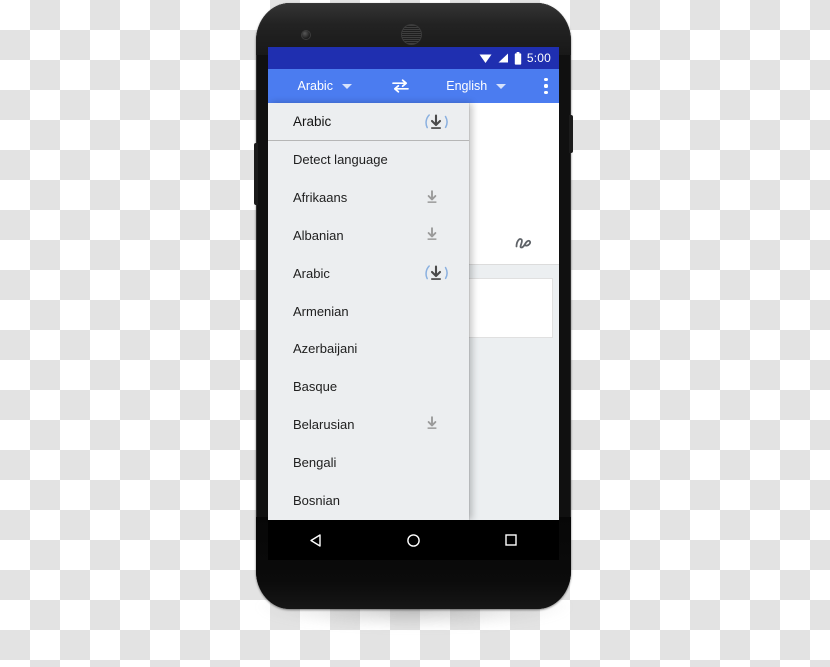  What do you see at coordinates (320, 198) in the screenshot?
I see `language-list-item-label: Afrikaans` at bounding box center [320, 198].